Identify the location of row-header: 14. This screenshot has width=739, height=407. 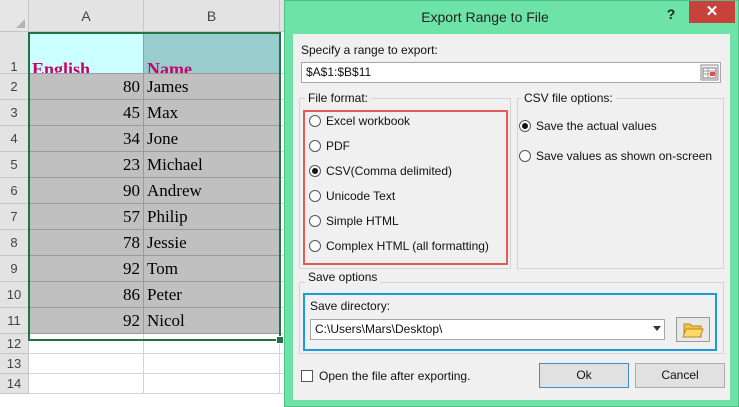
(14, 384).